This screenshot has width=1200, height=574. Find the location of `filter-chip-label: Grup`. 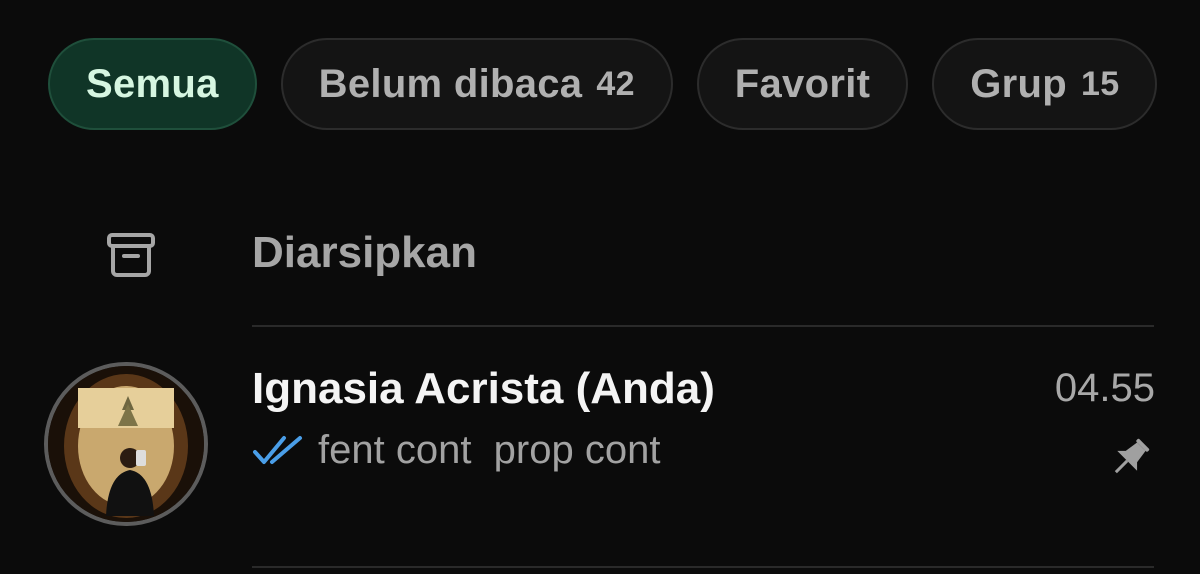

filter-chip-label: Grup is located at coordinates (1018, 83).